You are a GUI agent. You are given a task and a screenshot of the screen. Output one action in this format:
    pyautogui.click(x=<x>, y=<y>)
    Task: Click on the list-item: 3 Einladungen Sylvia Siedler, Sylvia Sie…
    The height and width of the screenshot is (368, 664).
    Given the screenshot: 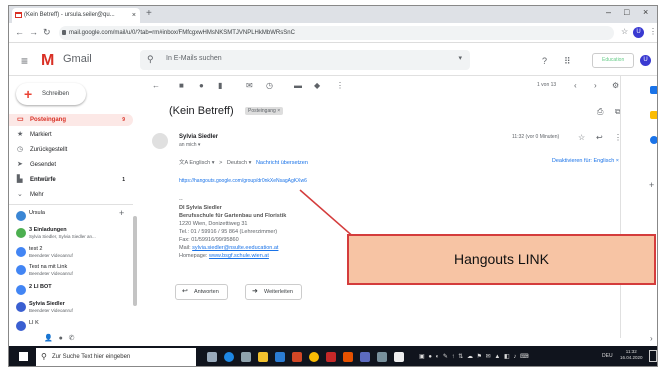 What is the action you would take?
    pyautogui.click(x=71, y=234)
    